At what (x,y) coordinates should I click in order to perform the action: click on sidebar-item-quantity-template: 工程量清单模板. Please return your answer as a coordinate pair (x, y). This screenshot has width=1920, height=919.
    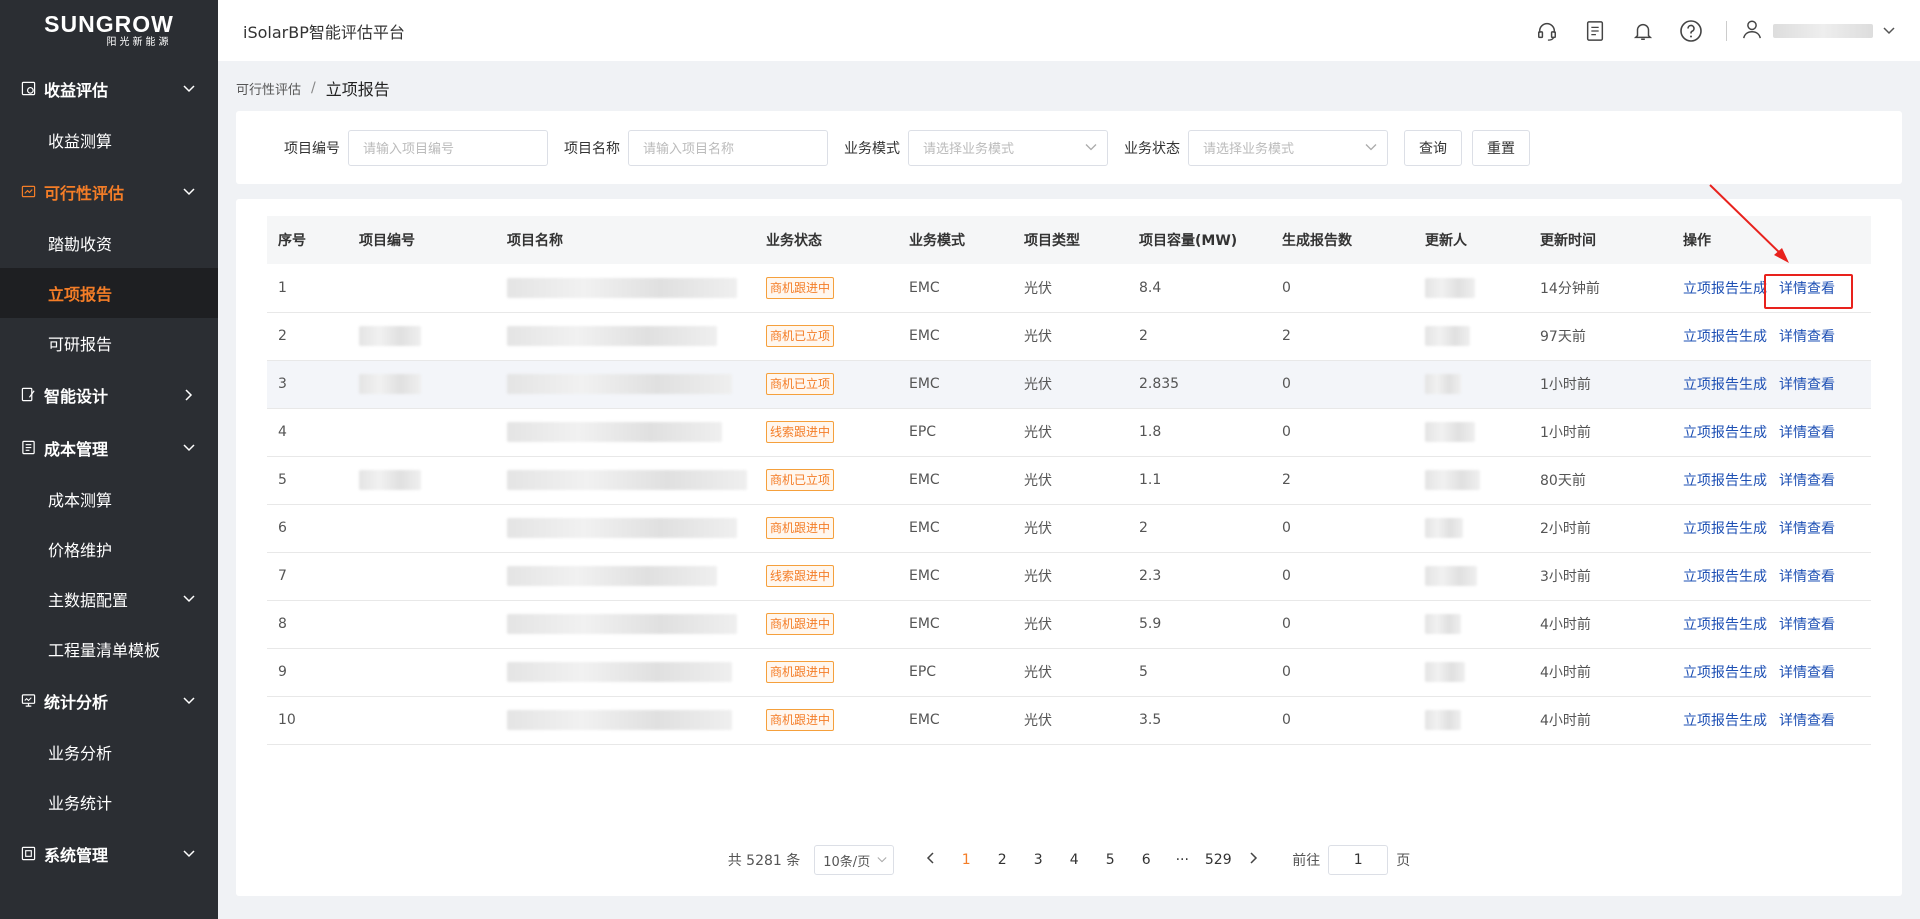
    Looking at the image, I should click on (109, 649).